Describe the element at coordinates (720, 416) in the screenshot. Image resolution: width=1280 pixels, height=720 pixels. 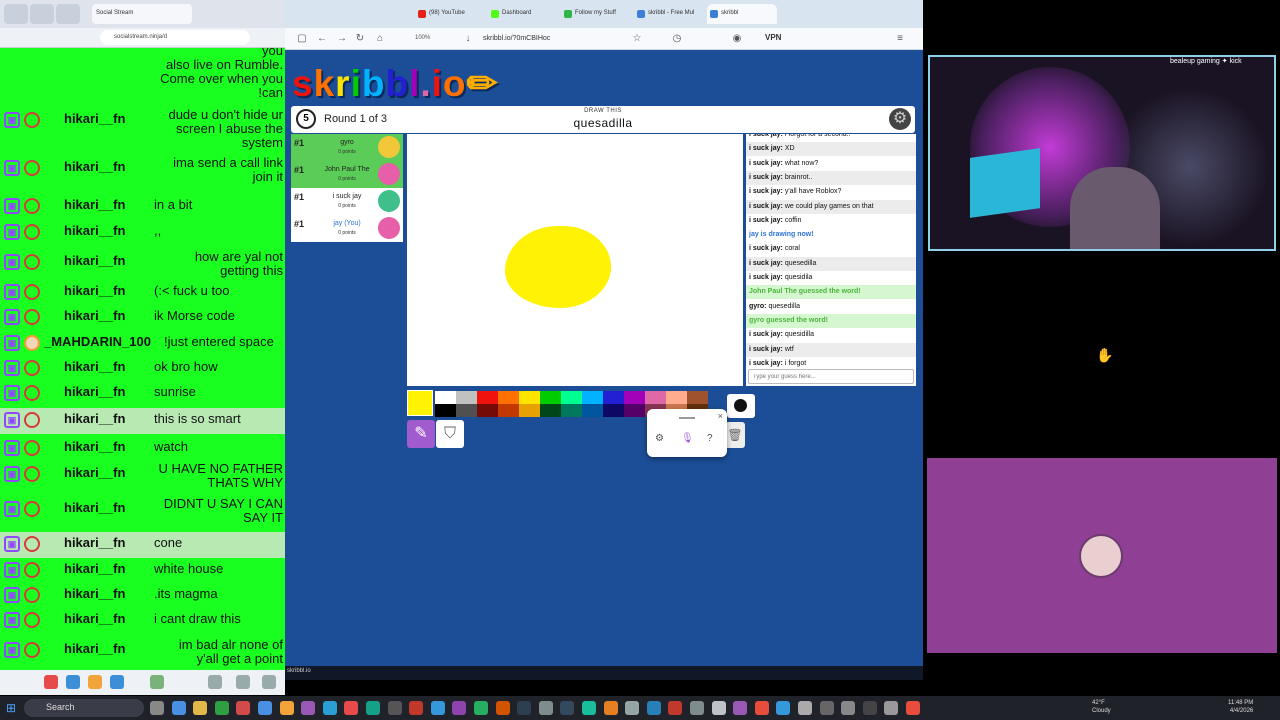
I see `close-icon: ×` at that location.